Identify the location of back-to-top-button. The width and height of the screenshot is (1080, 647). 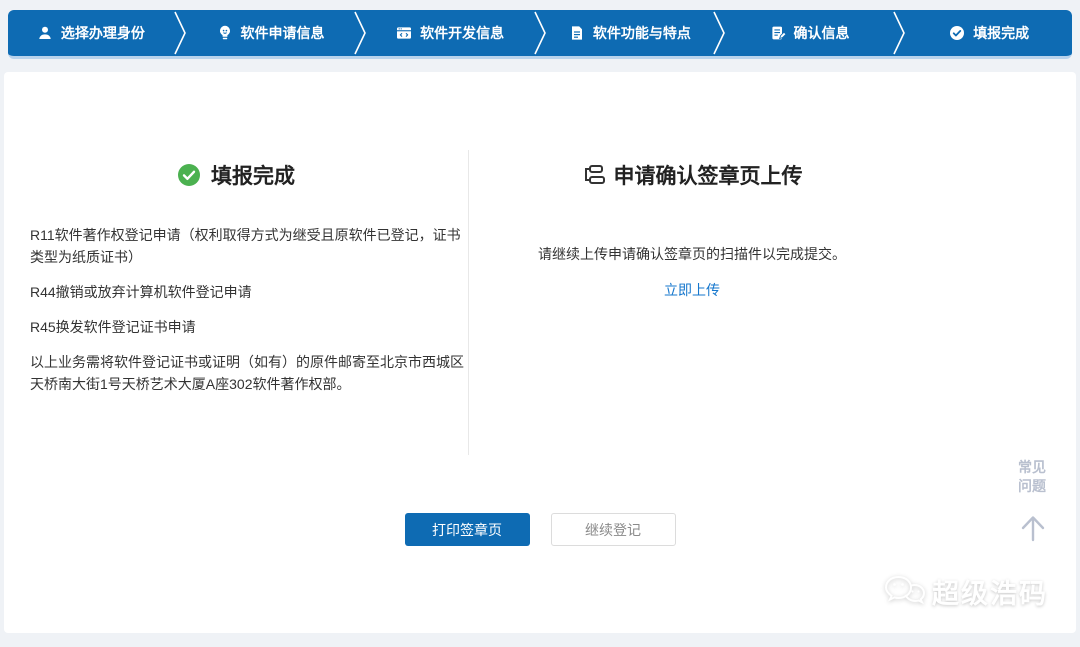
(1033, 528).